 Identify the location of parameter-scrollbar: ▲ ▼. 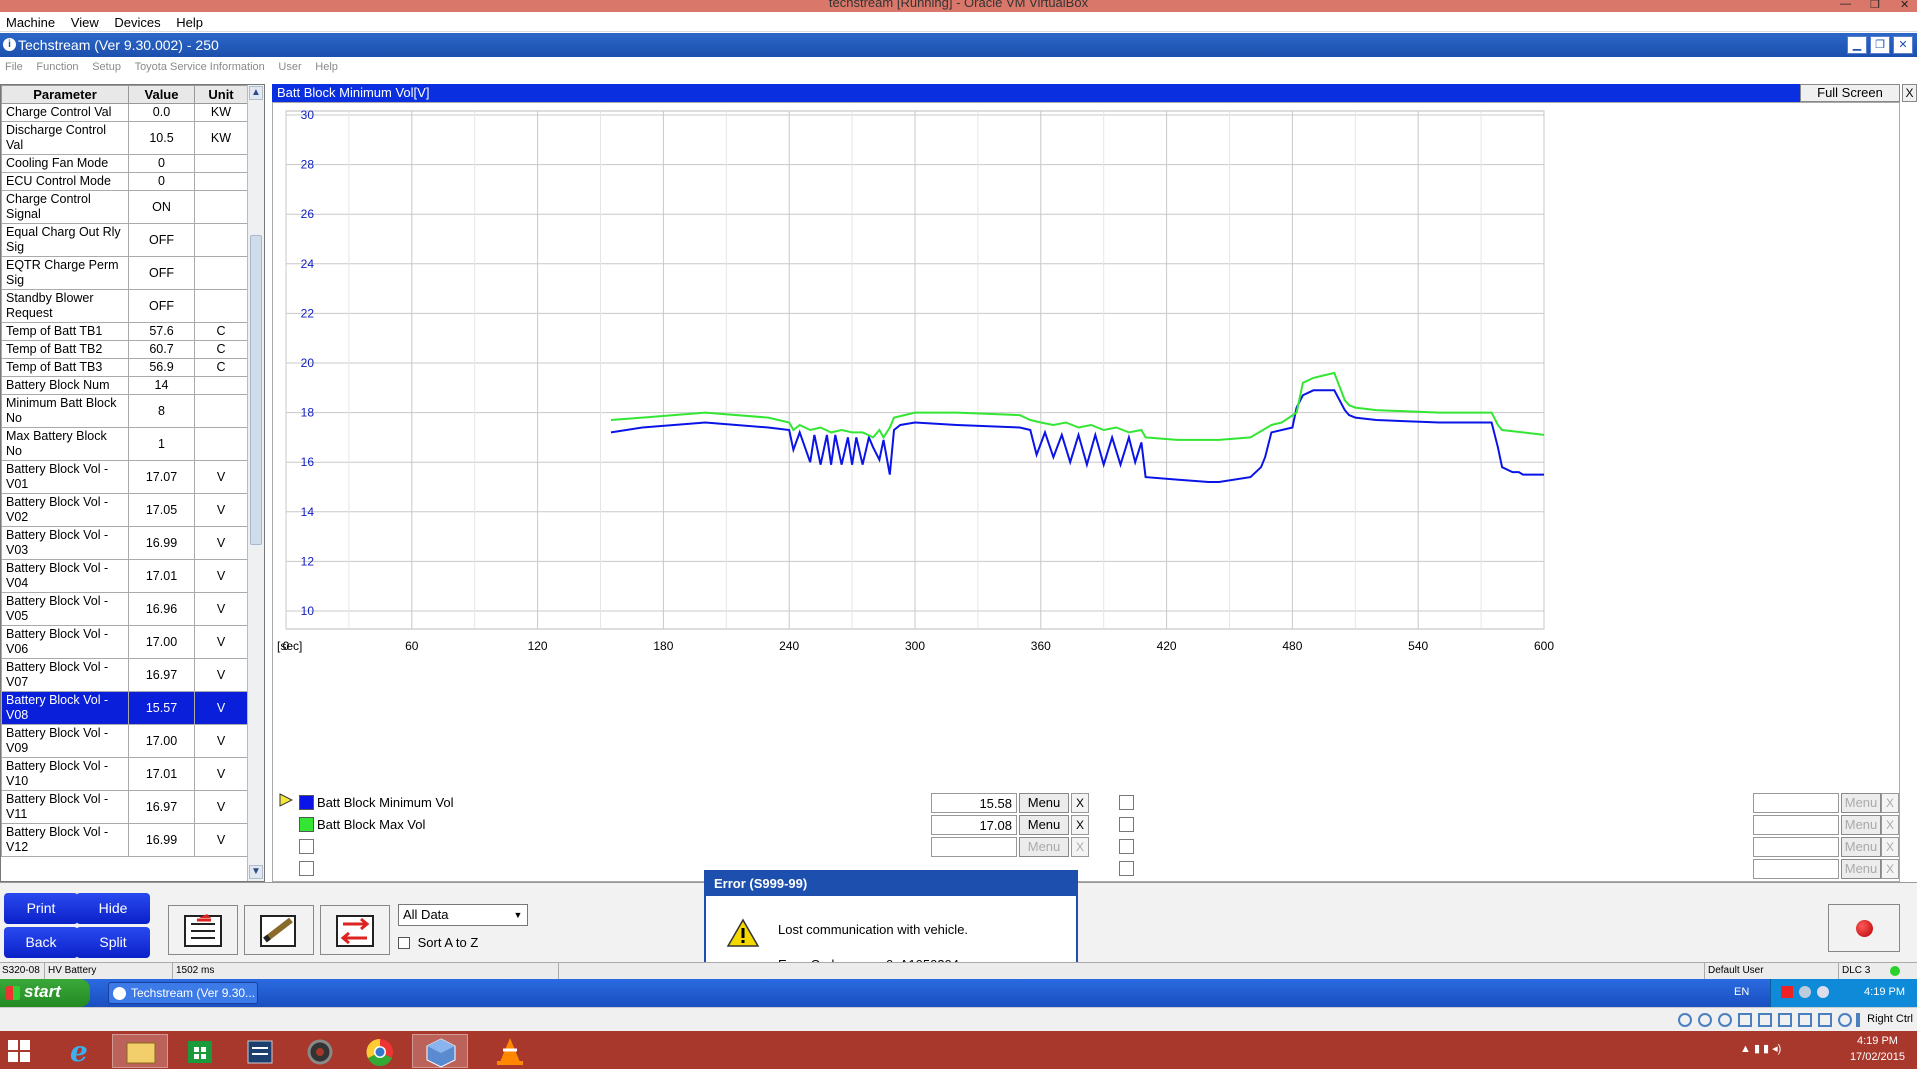
(255, 483).